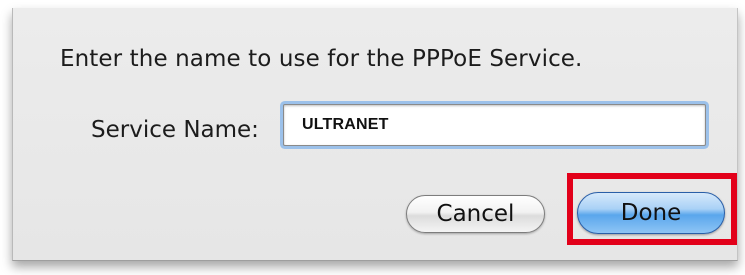 Image resolution: width=745 pixels, height=275 pixels. What do you see at coordinates (651, 213) in the screenshot?
I see `done-button: Done` at bounding box center [651, 213].